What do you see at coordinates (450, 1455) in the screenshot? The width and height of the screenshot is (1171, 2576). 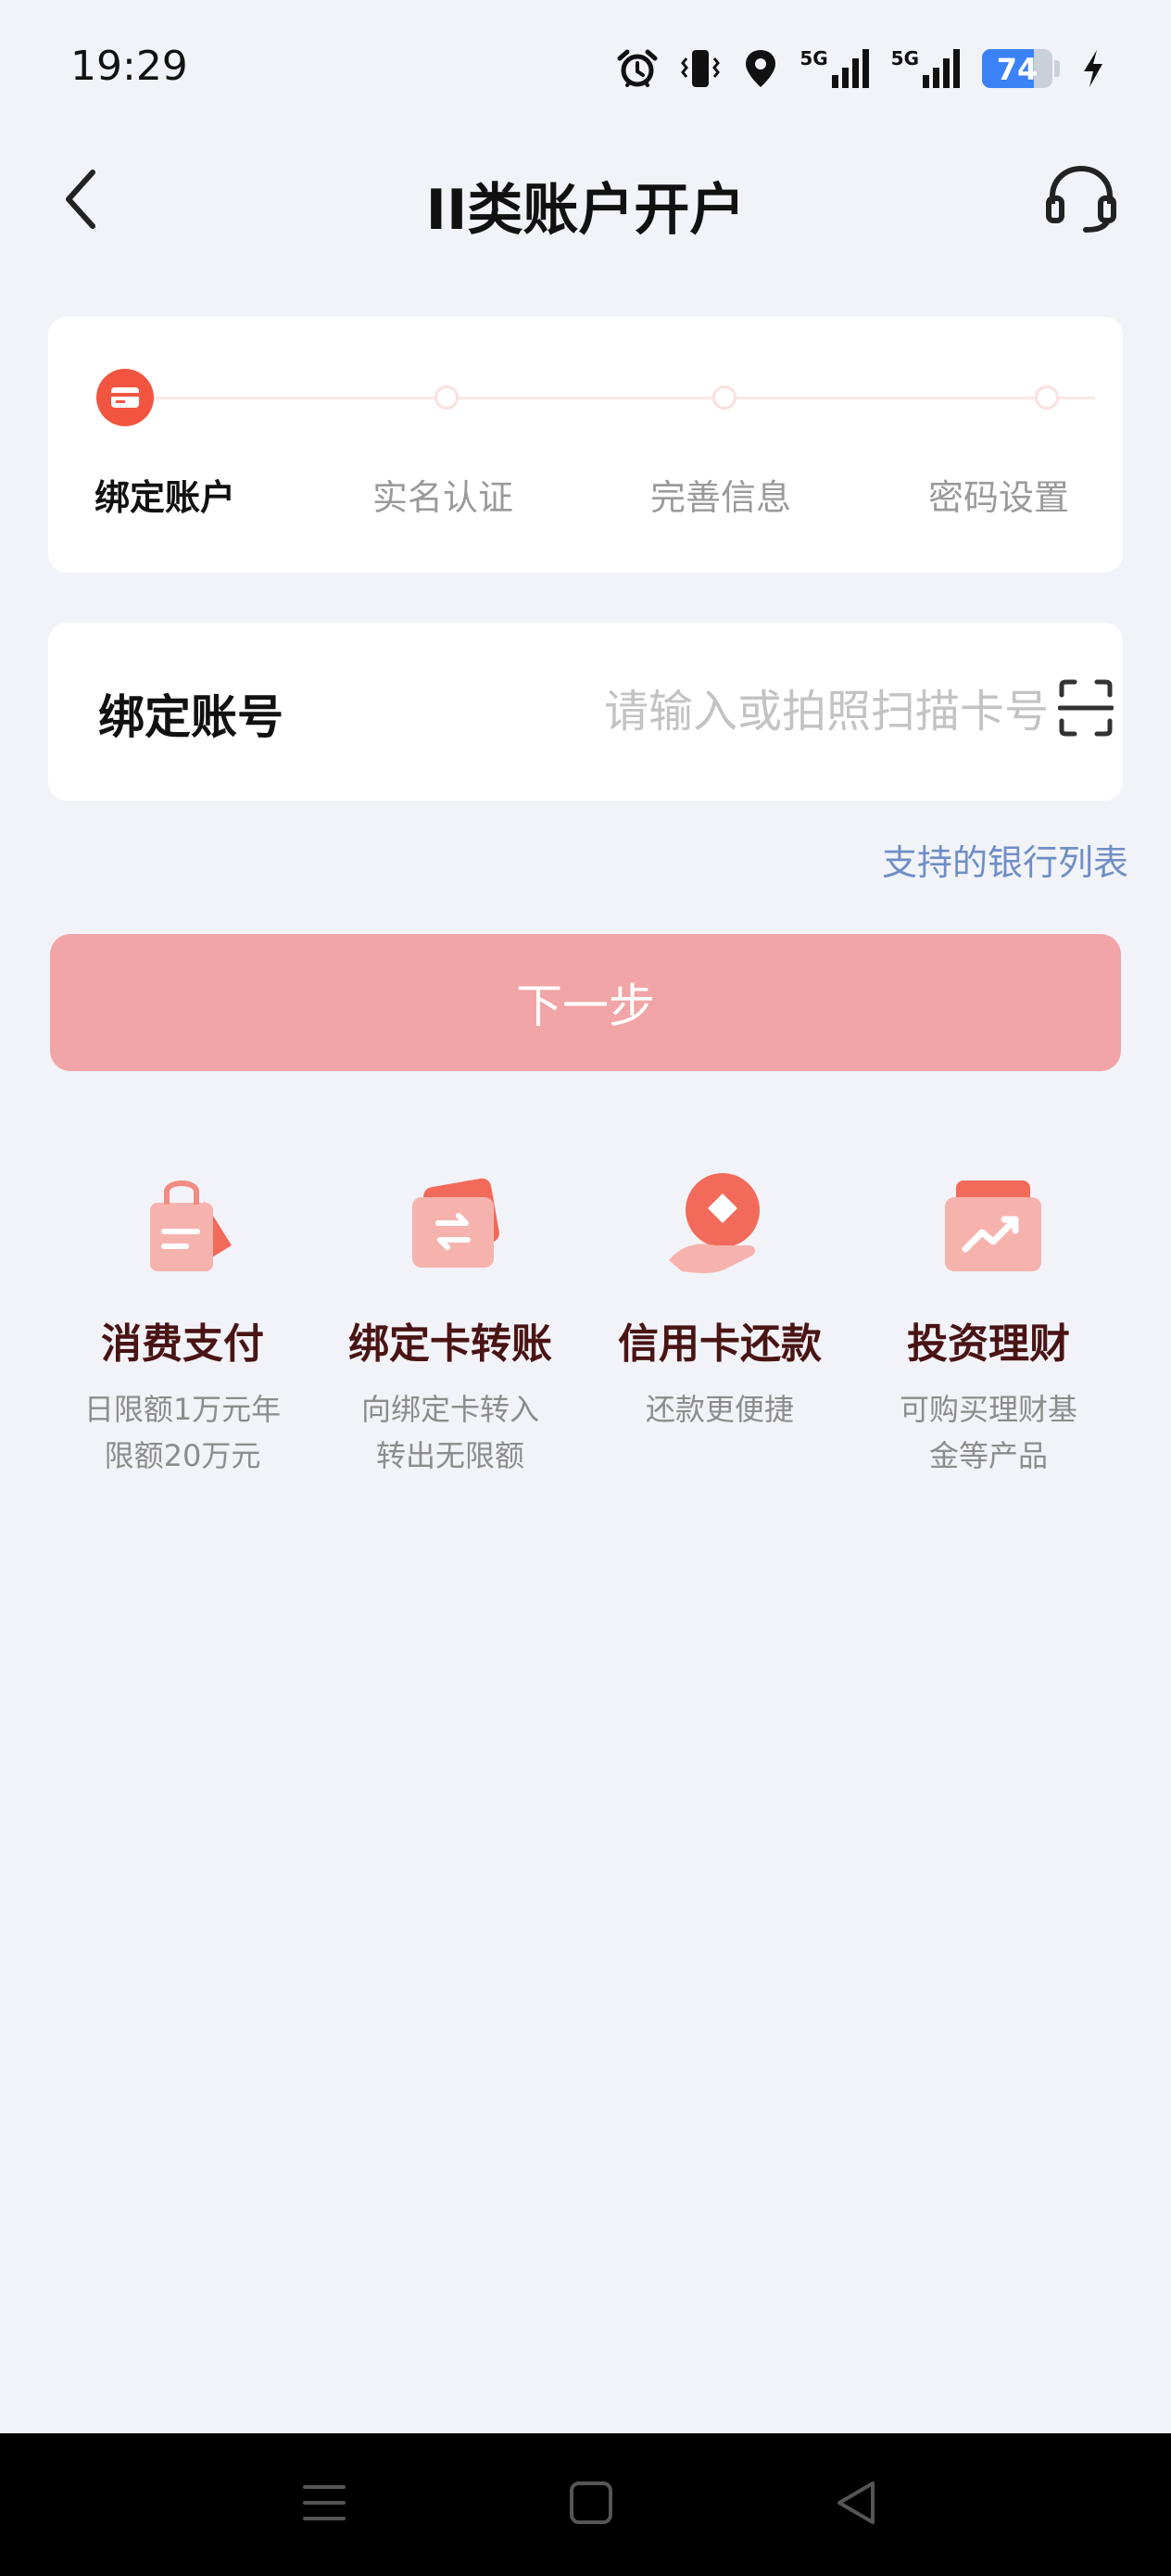 I see `feature-desc-line: 转出无限额` at bounding box center [450, 1455].